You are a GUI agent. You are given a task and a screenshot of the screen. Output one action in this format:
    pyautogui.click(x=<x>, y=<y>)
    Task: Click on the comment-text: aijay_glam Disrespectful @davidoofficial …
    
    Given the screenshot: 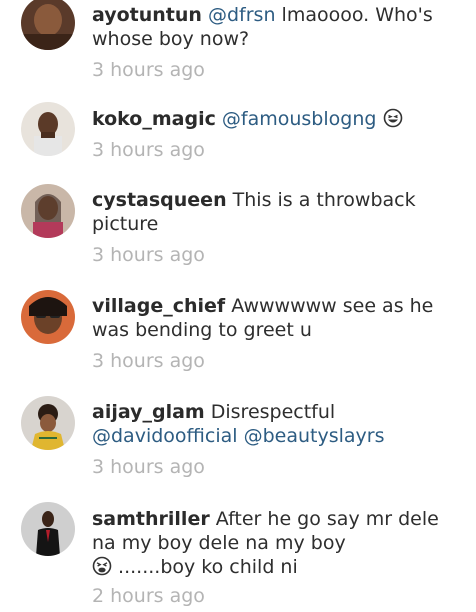 What is the action you would take?
    pyautogui.click(x=278, y=424)
    